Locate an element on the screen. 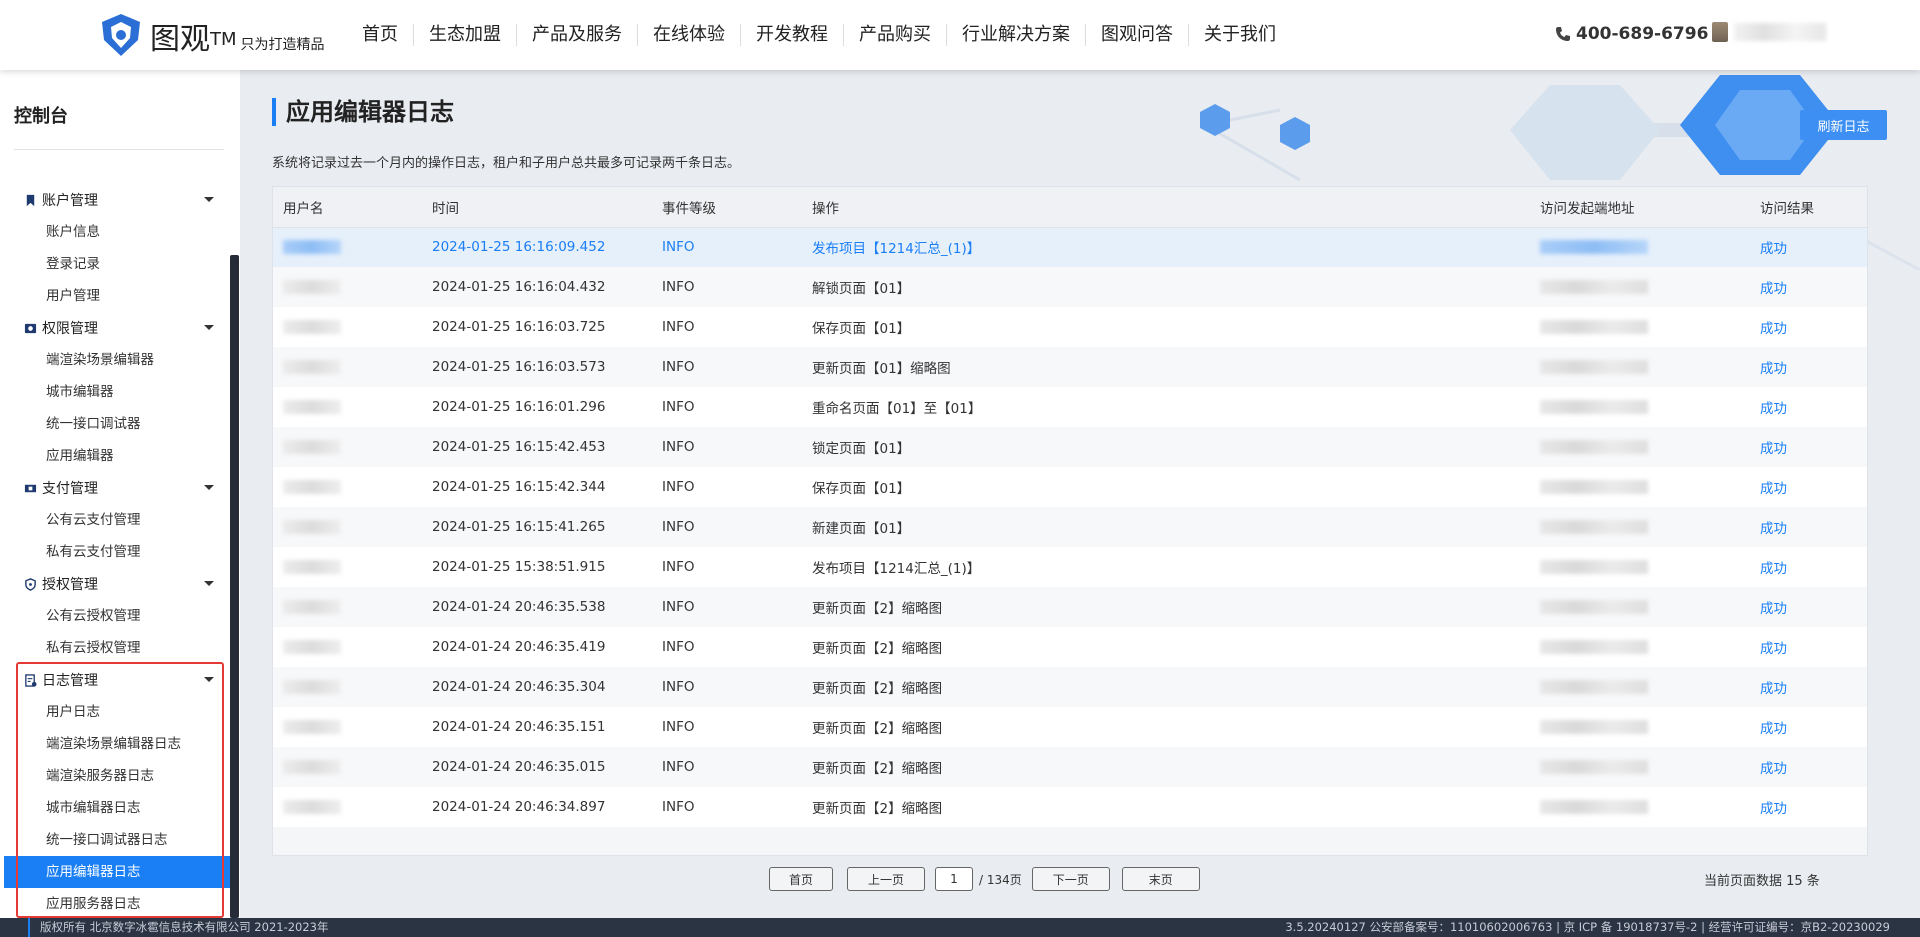  sidebar-item-private-license: 私有云授权管理 is located at coordinates (116, 648).